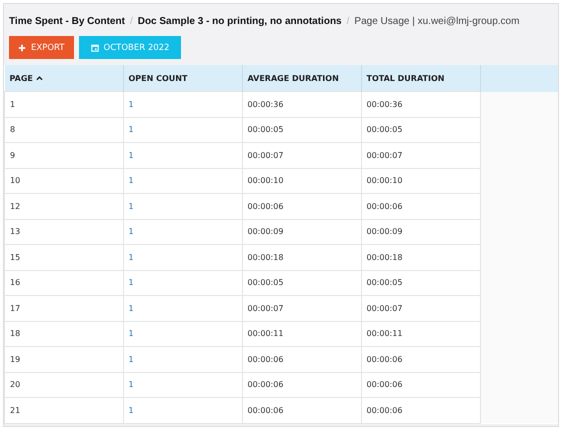 Image resolution: width=564 pixels, height=430 pixels. I want to click on breadcrumb-item: Page Usage | xu.wei@lmj-group.com, so click(437, 21).